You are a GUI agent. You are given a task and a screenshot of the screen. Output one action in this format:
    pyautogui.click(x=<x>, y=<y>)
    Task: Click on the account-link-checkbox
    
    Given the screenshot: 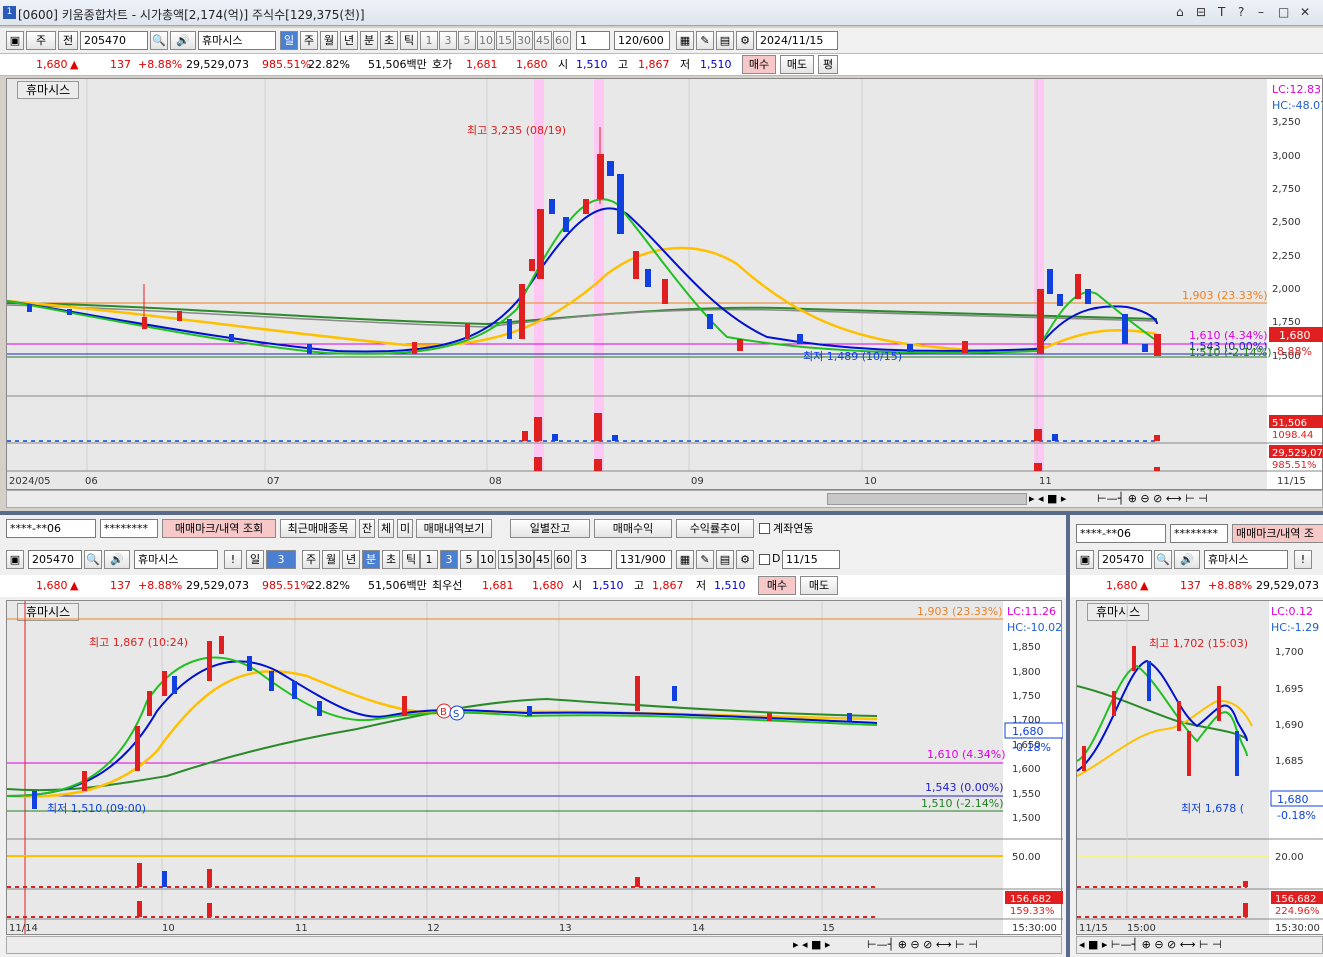 What is the action you would take?
    pyautogui.click(x=764, y=528)
    